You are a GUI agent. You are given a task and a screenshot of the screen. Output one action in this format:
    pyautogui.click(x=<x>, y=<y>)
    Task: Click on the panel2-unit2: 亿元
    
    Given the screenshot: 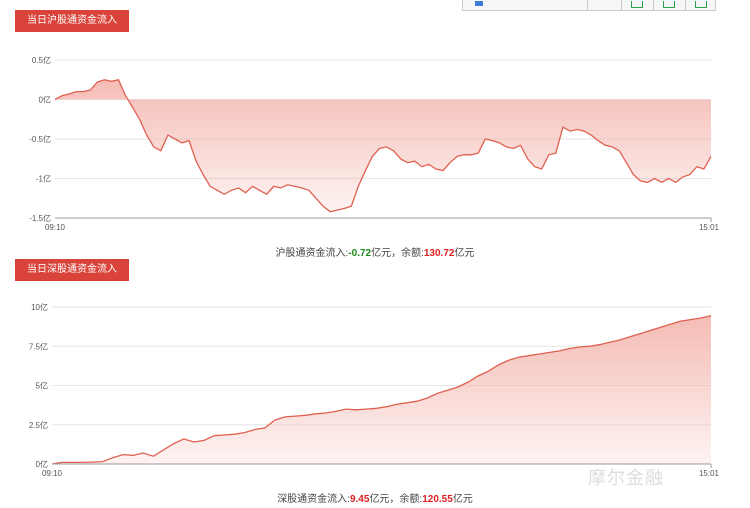 What is the action you would take?
    pyautogui.click(x=462, y=499)
    